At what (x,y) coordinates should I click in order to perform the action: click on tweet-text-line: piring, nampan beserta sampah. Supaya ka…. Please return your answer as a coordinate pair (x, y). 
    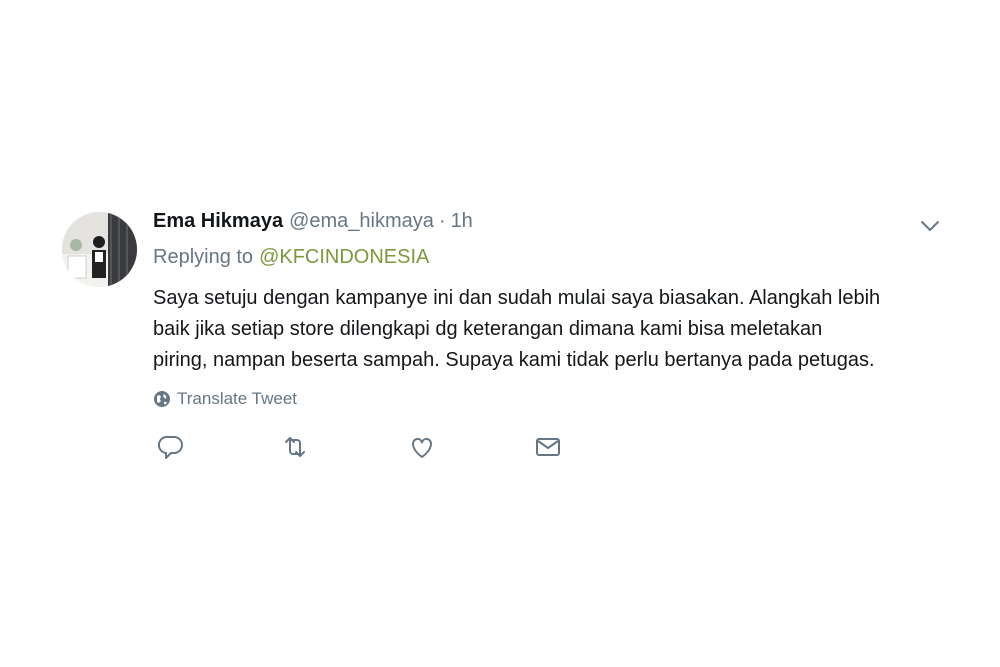
    Looking at the image, I should click on (514, 360).